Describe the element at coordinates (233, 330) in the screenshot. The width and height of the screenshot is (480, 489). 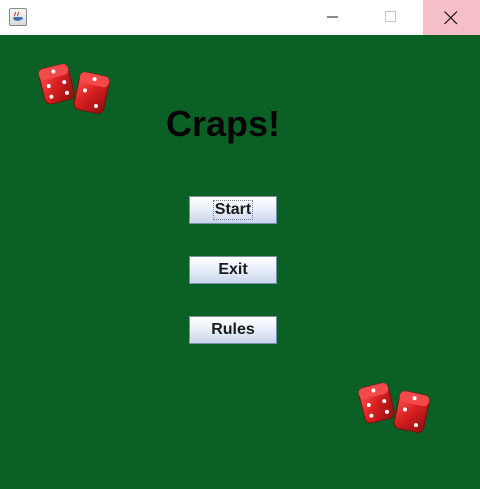
I see `rules-button: Rules` at that location.